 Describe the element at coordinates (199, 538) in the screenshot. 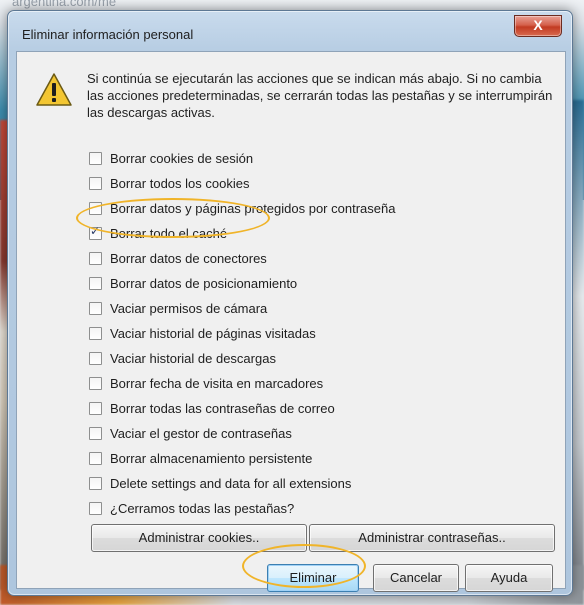

I see `manage-cookies-button: Administrar cookies..` at that location.